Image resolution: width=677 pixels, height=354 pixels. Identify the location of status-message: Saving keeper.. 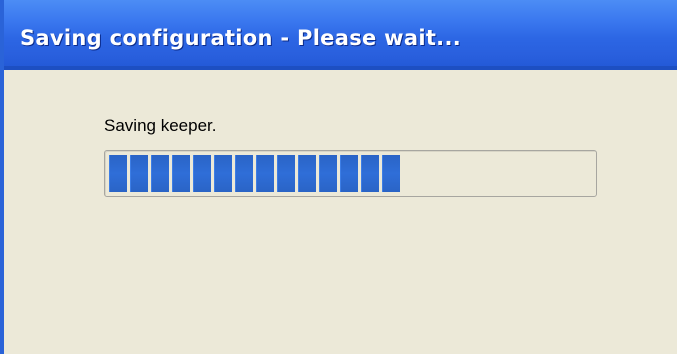
(160, 125).